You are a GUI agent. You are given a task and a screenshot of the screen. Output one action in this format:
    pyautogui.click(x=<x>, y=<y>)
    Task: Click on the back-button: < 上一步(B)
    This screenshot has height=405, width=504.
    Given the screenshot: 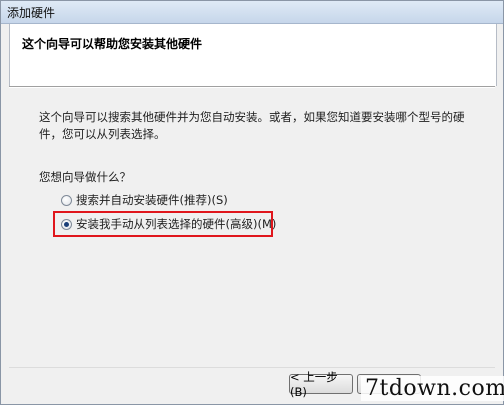 What is the action you would take?
    pyautogui.click(x=321, y=384)
    